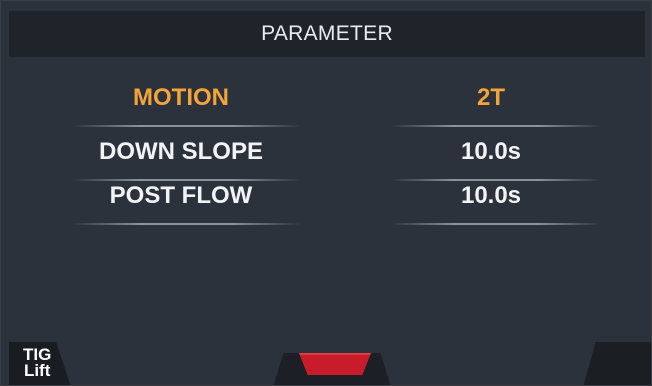  What do you see at coordinates (180, 151) in the screenshot?
I see `param-label: DOWN SLOPE` at bounding box center [180, 151].